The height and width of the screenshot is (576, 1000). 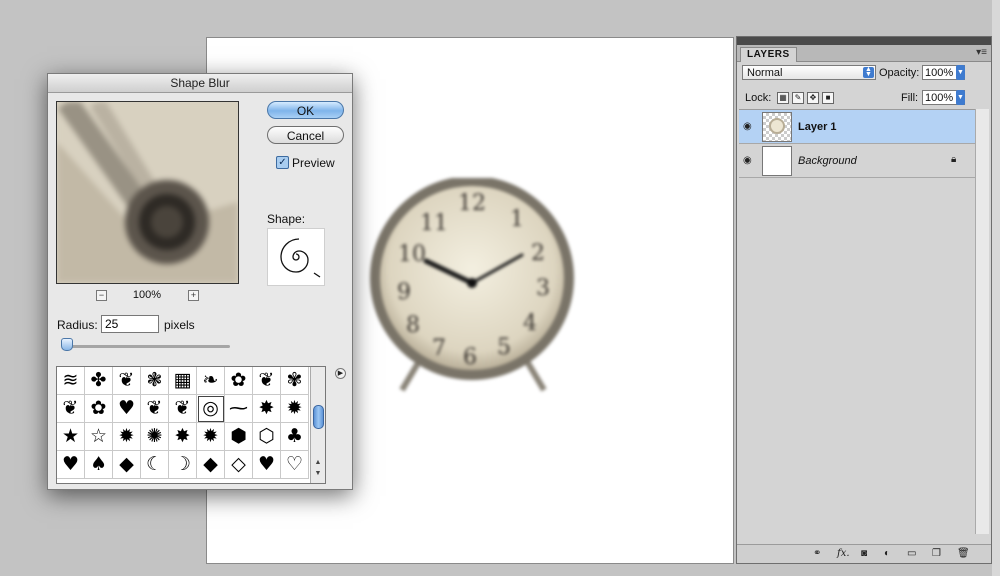 I want to click on radius-slider-track, so click(x=146, y=346).